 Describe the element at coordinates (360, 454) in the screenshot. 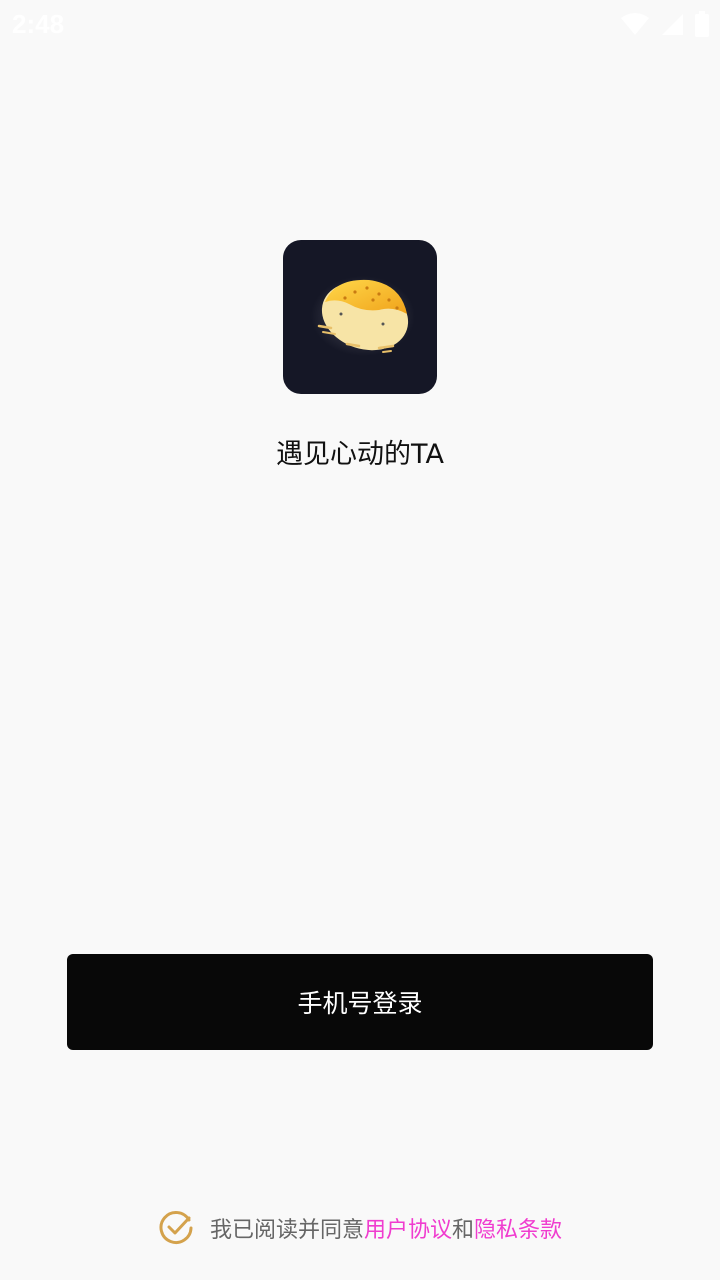

I see `app-slogan: 遇见心动的TA` at that location.